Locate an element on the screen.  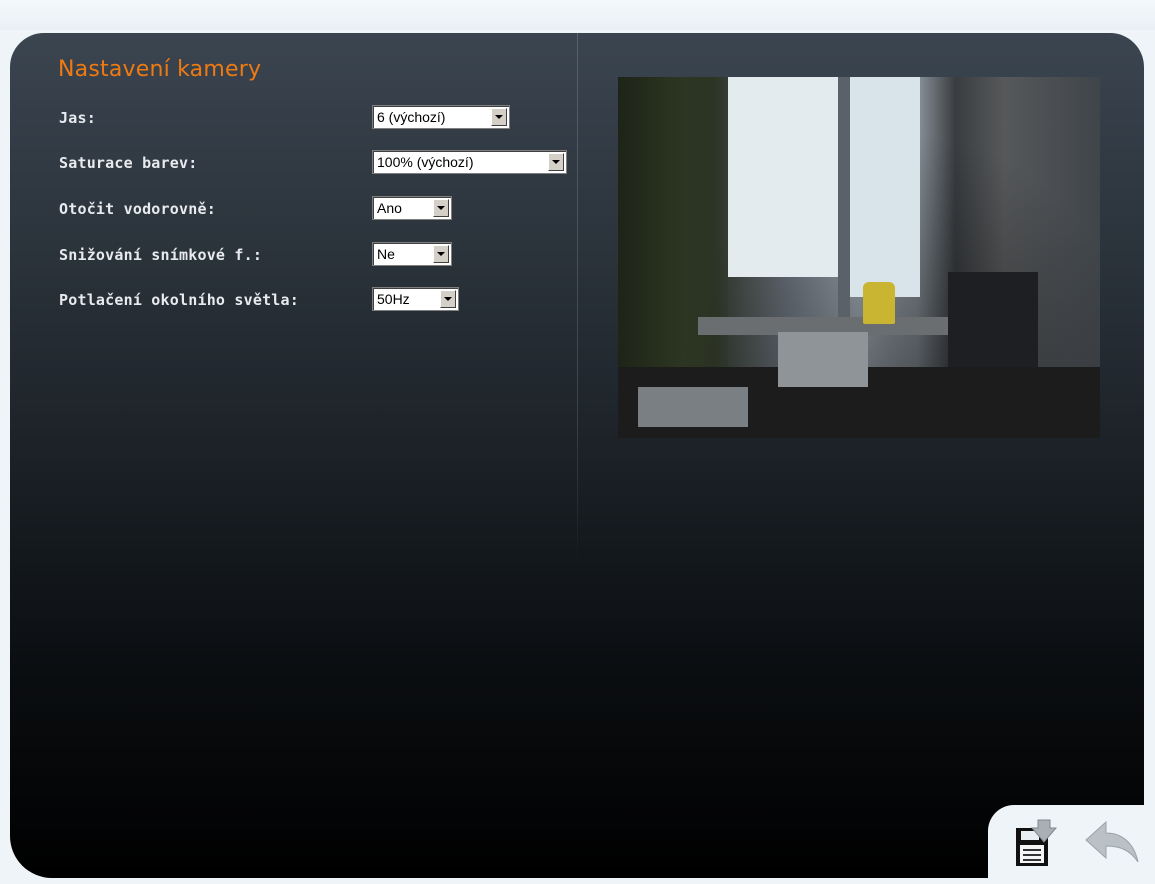
brightness-label: Jas: is located at coordinates (77, 118).